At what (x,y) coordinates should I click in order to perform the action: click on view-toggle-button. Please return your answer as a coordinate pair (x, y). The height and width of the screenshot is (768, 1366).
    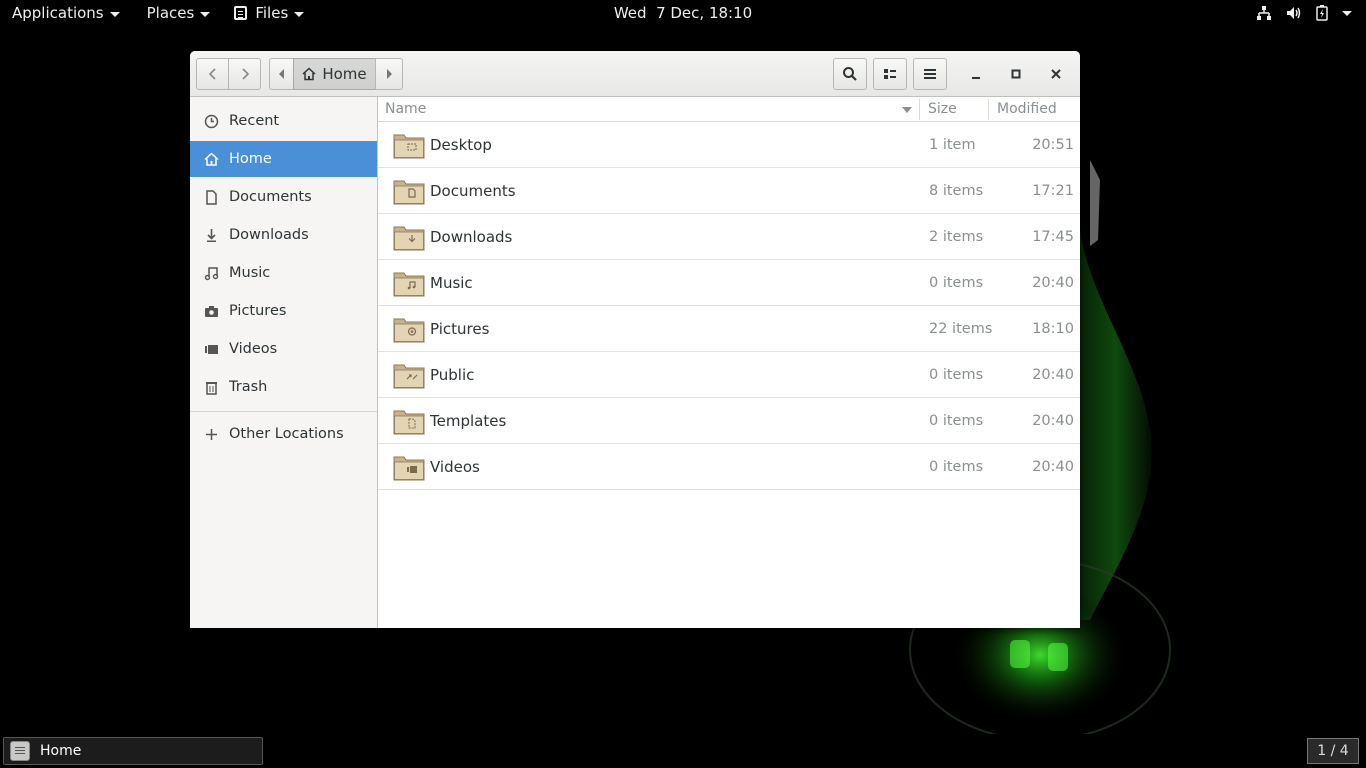
    Looking at the image, I should click on (890, 74).